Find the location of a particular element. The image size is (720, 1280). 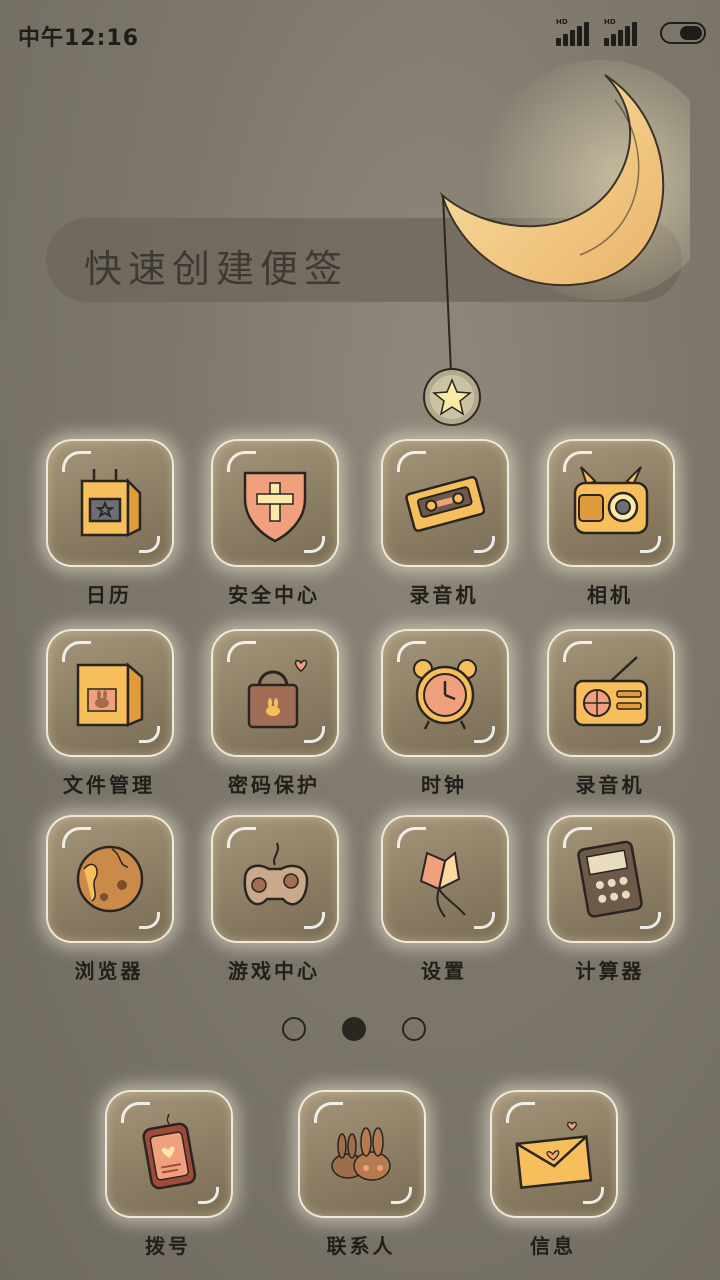

dock-dialer: 拨号 is located at coordinates (169, 1174).